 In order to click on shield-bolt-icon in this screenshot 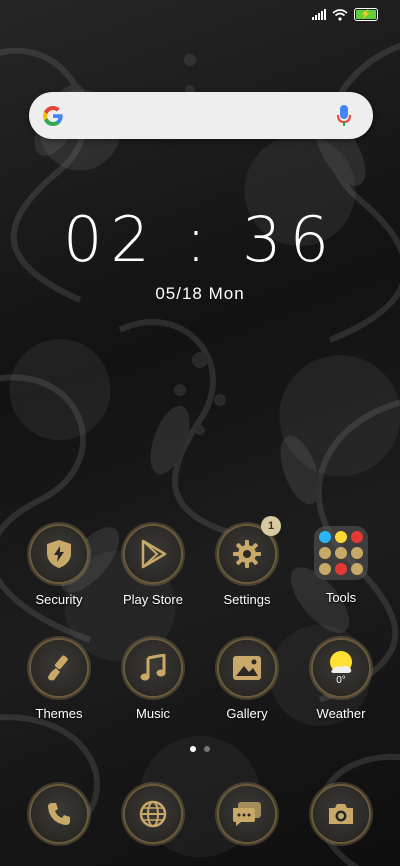, I will do `click(59, 554)`.